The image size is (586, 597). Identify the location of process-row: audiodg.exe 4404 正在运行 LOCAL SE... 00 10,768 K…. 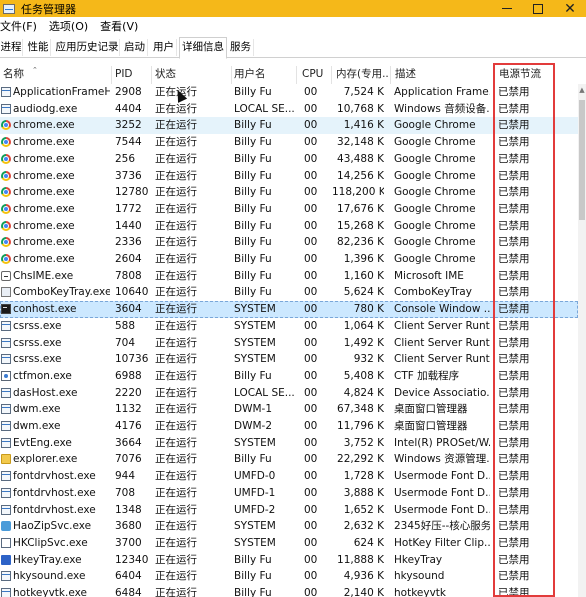
(289, 109).